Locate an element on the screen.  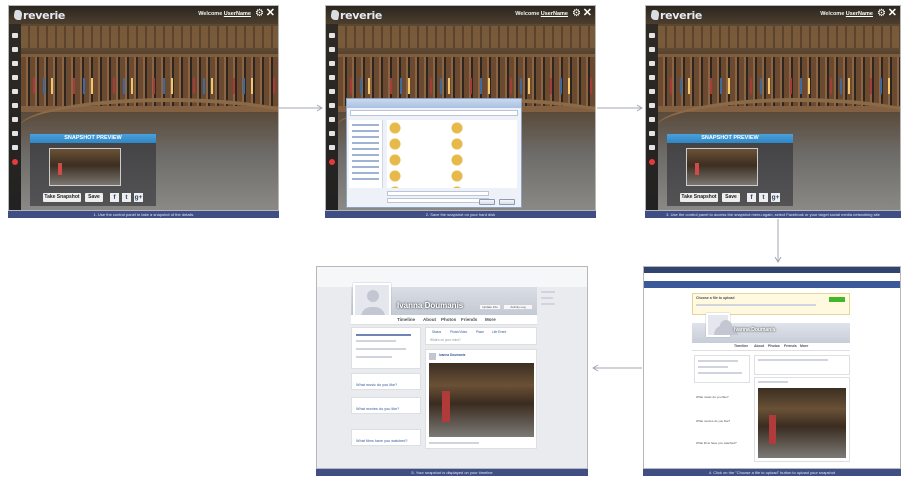
dialog-file-list is located at coordinates (452, 154).